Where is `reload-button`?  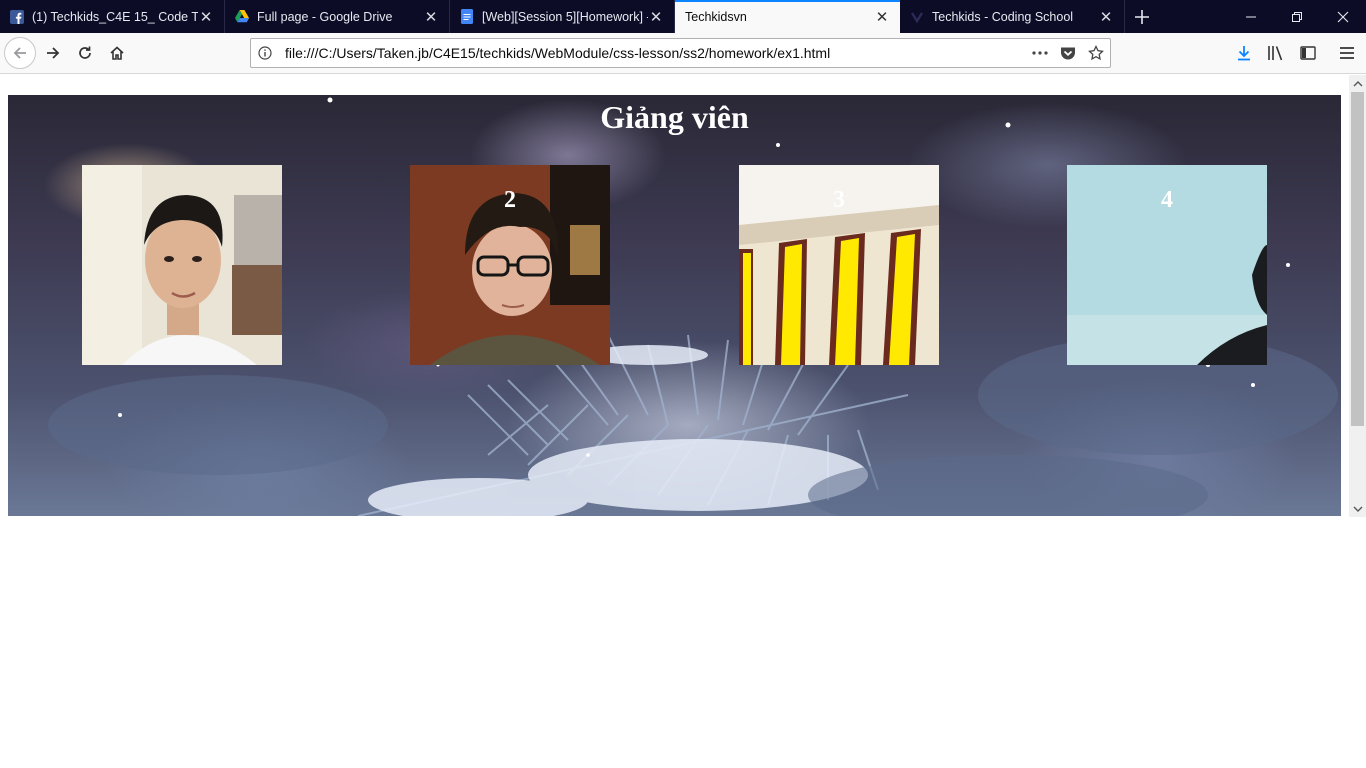
reload-button is located at coordinates (85, 53).